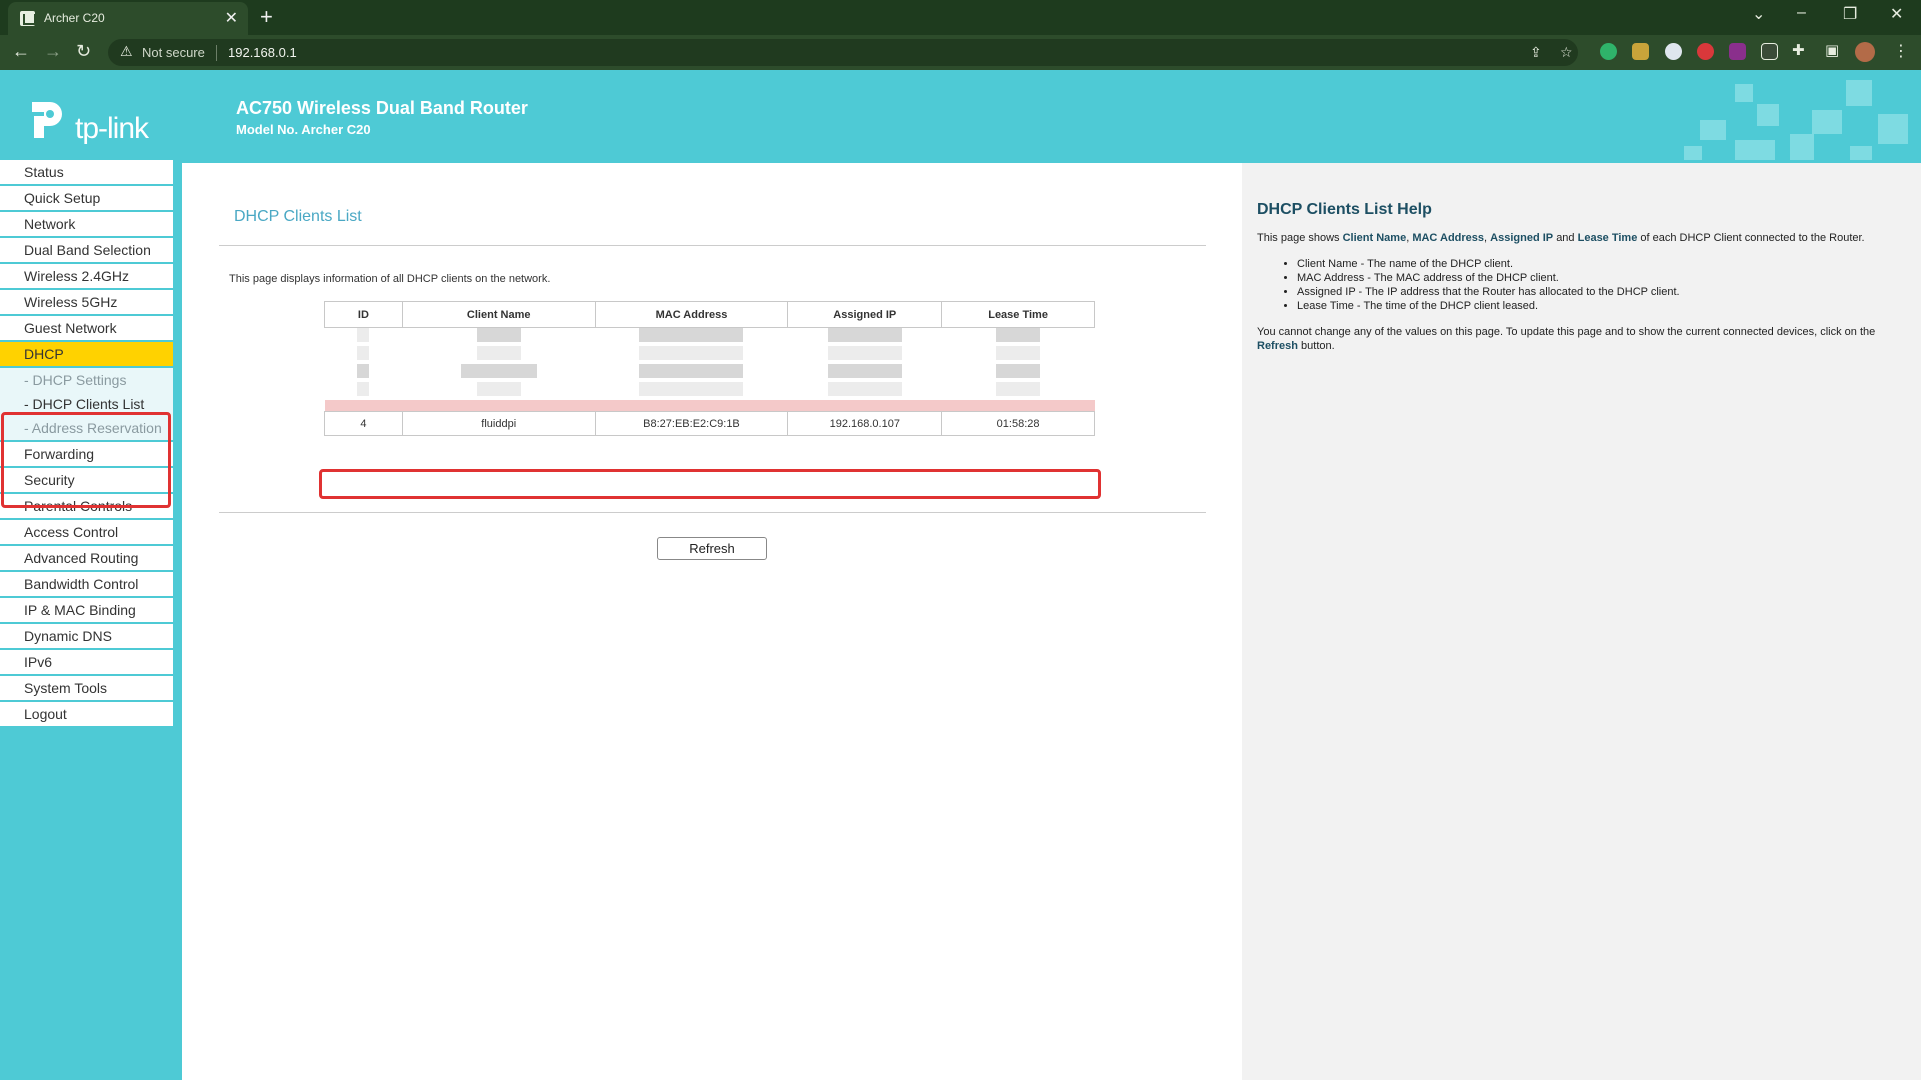 Image resolution: width=1921 pixels, height=1080 pixels. I want to click on sidebar-item-dynamic-dns: Dynamic DNS, so click(86, 637).